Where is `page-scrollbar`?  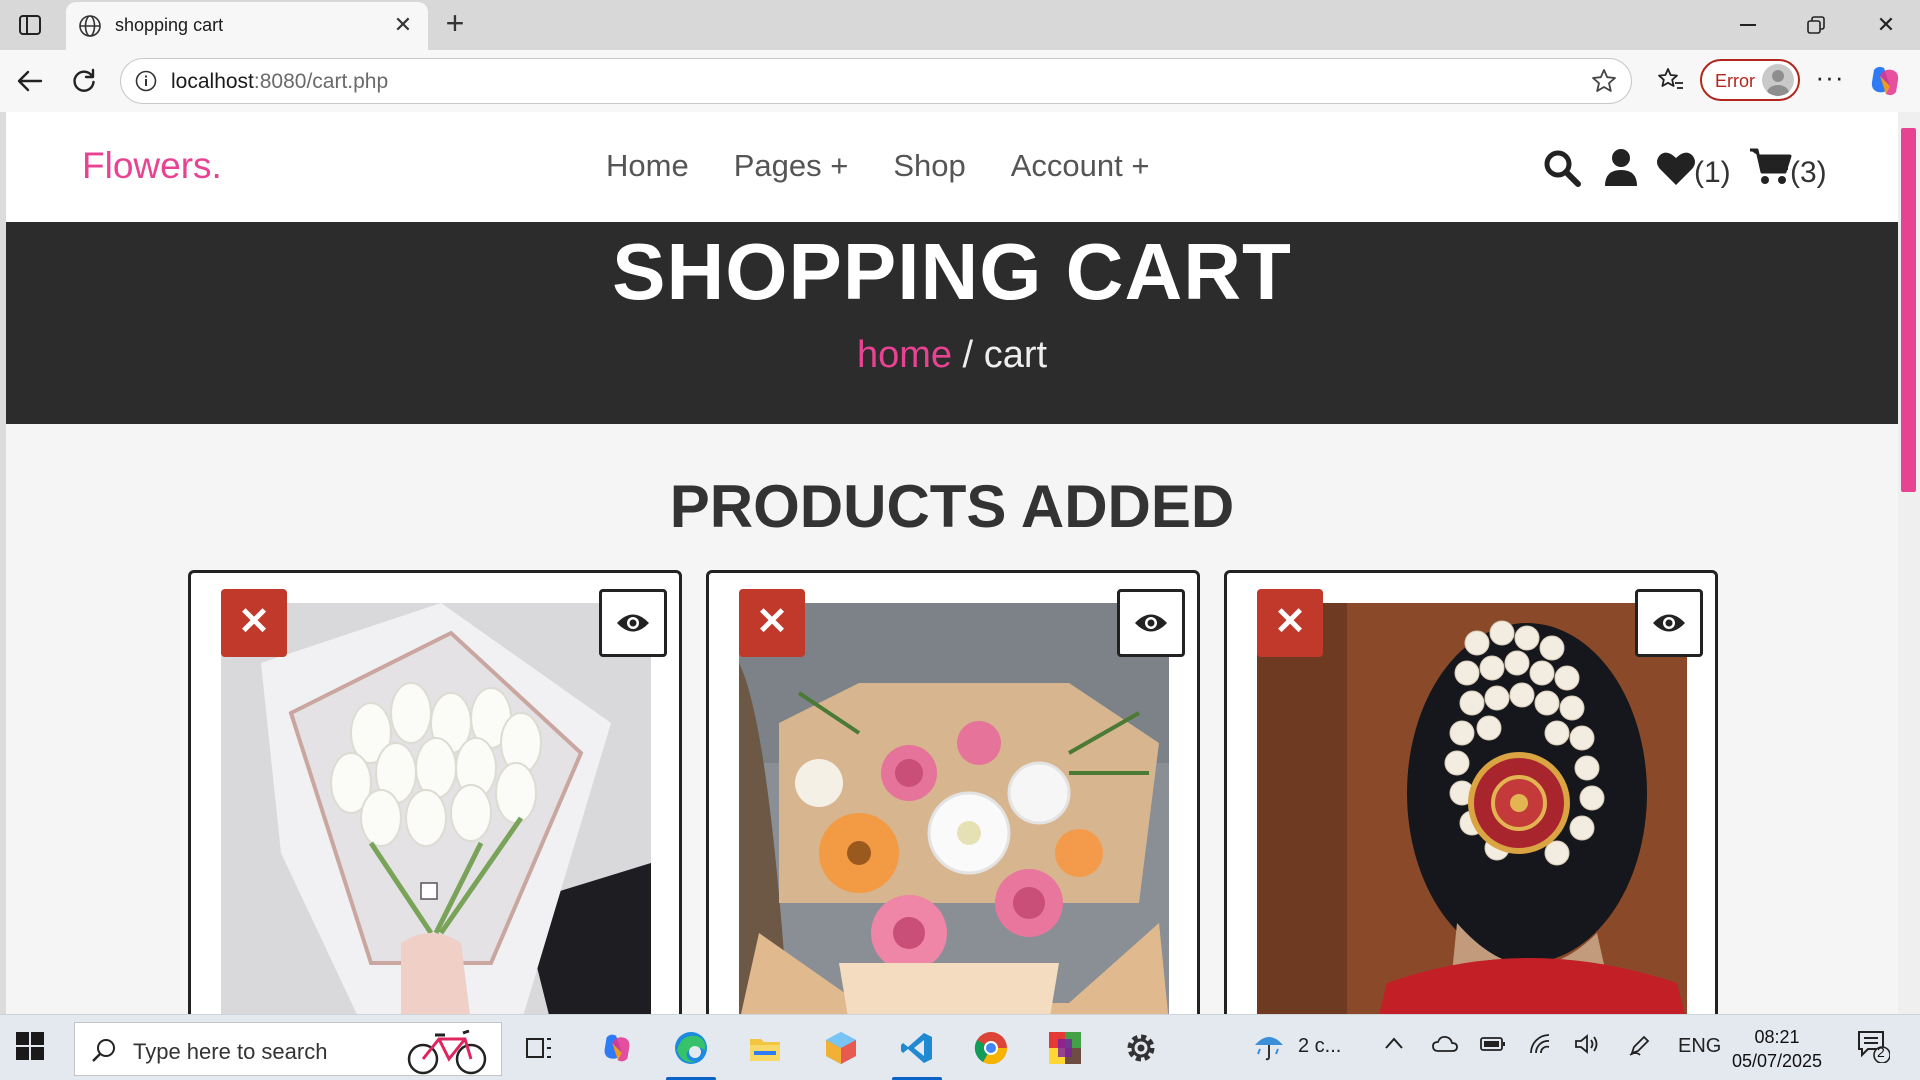
page-scrollbar is located at coordinates (1909, 563).